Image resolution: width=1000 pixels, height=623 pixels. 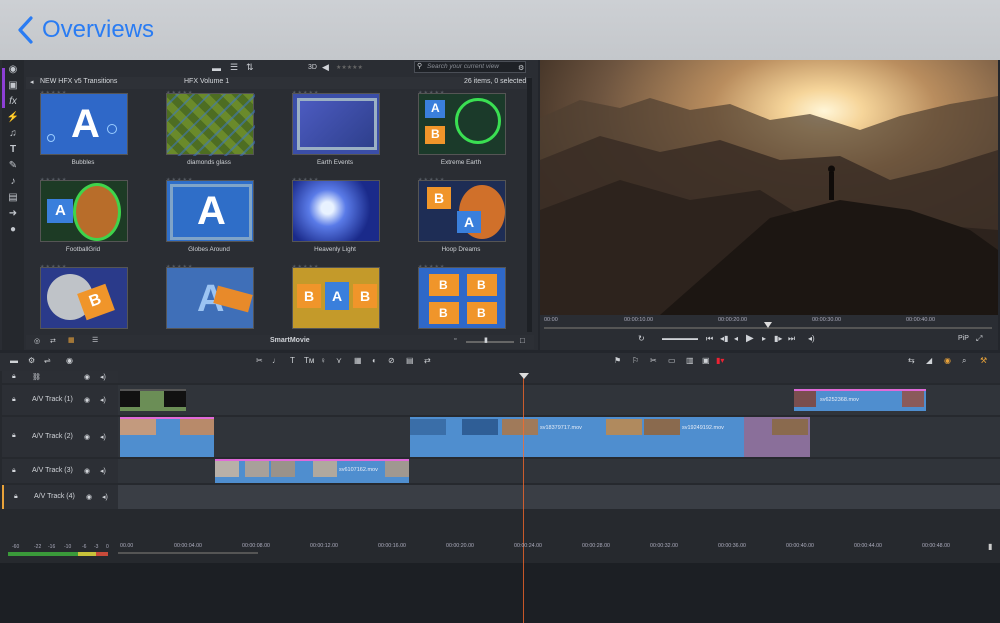 I want to click on menu-icon: ▤, so click(x=12, y=197).